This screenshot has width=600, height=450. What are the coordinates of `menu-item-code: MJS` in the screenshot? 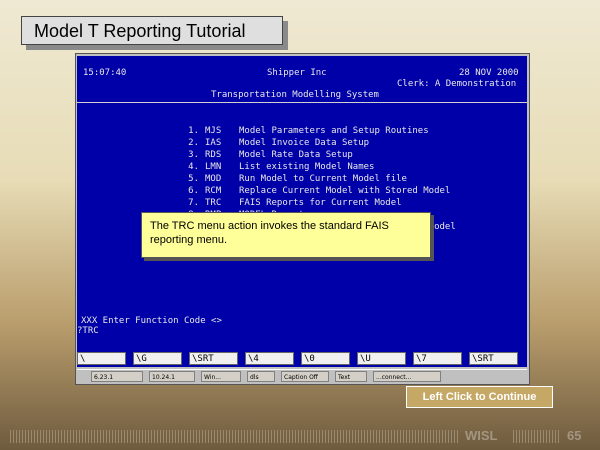 It's located at (213, 131).